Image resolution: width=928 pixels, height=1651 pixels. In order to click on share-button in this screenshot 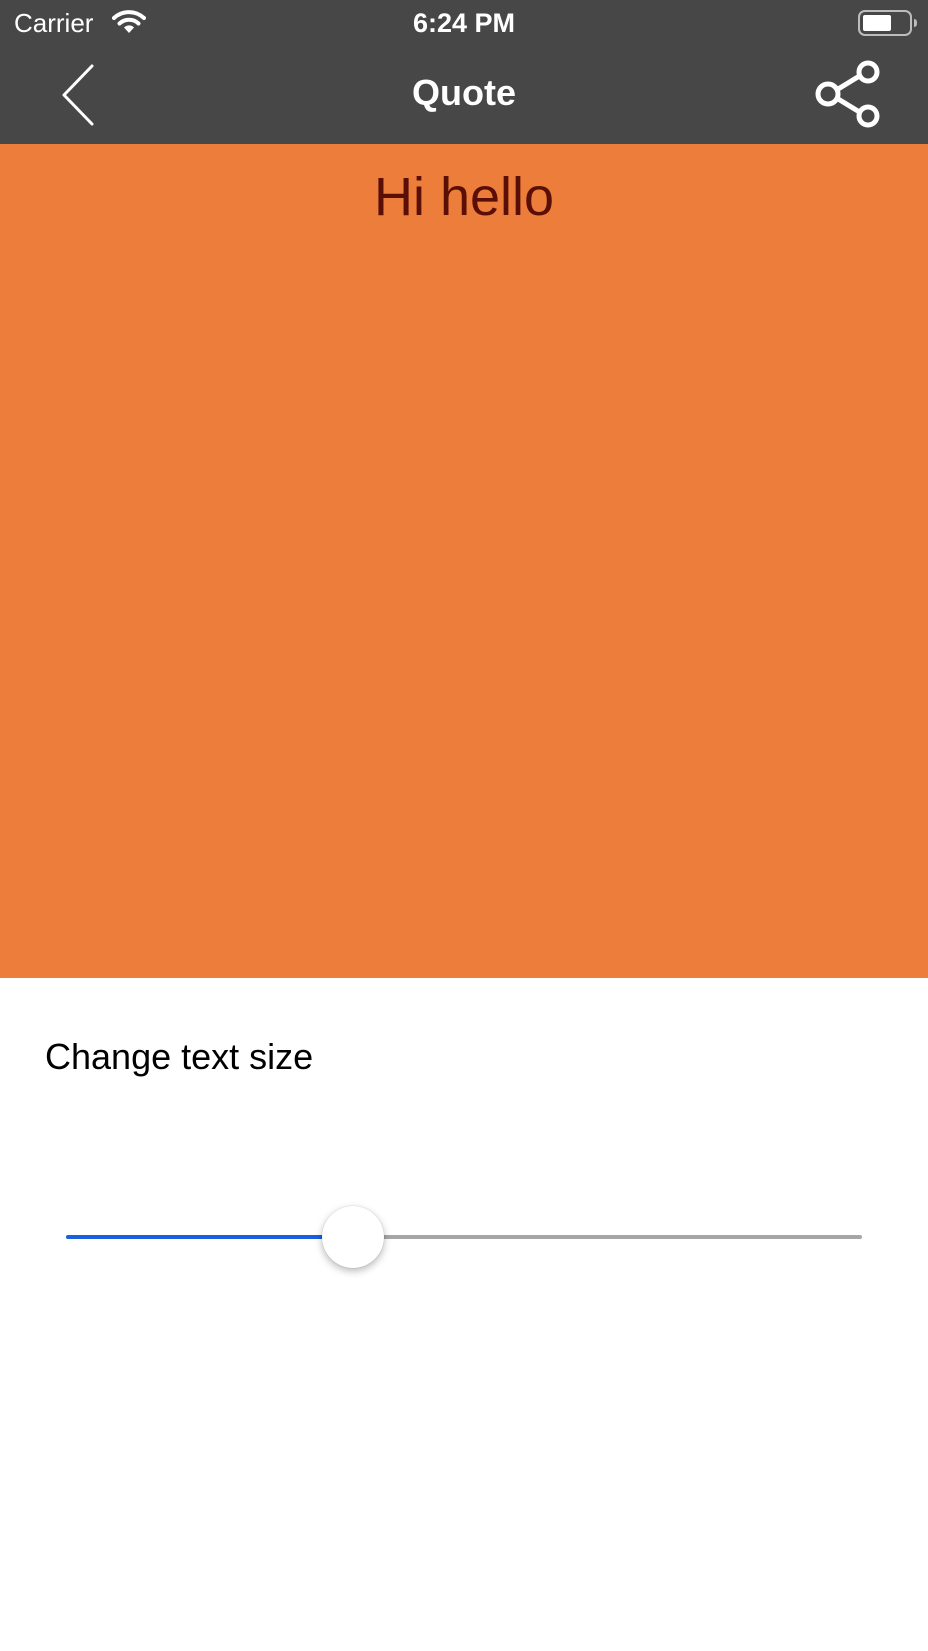, I will do `click(849, 94)`.